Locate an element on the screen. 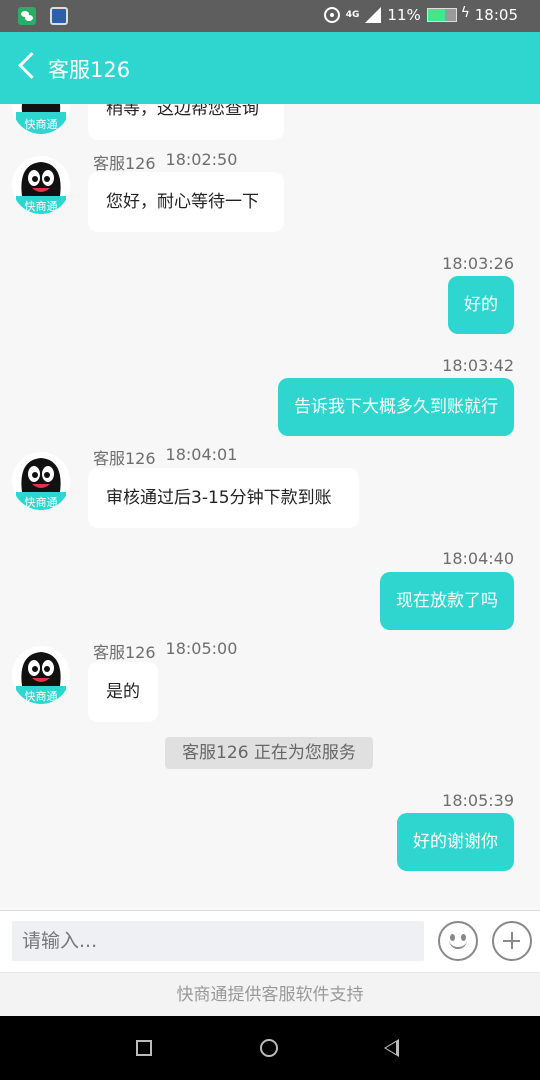  message-text: 是的 is located at coordinates (123, 692).